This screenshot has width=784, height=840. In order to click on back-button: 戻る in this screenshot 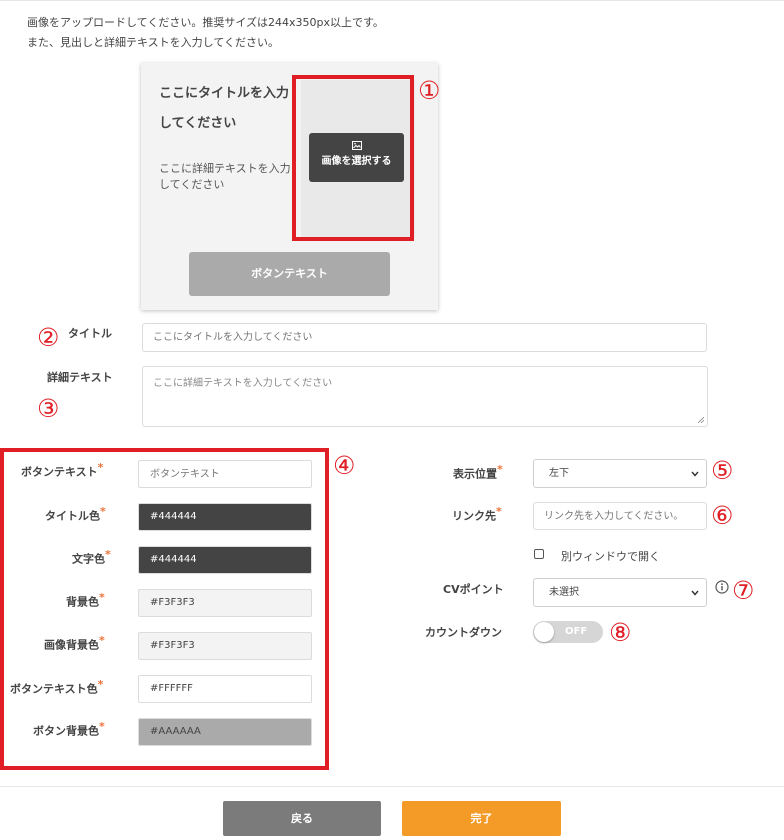, I will do `click(302, 818)`.